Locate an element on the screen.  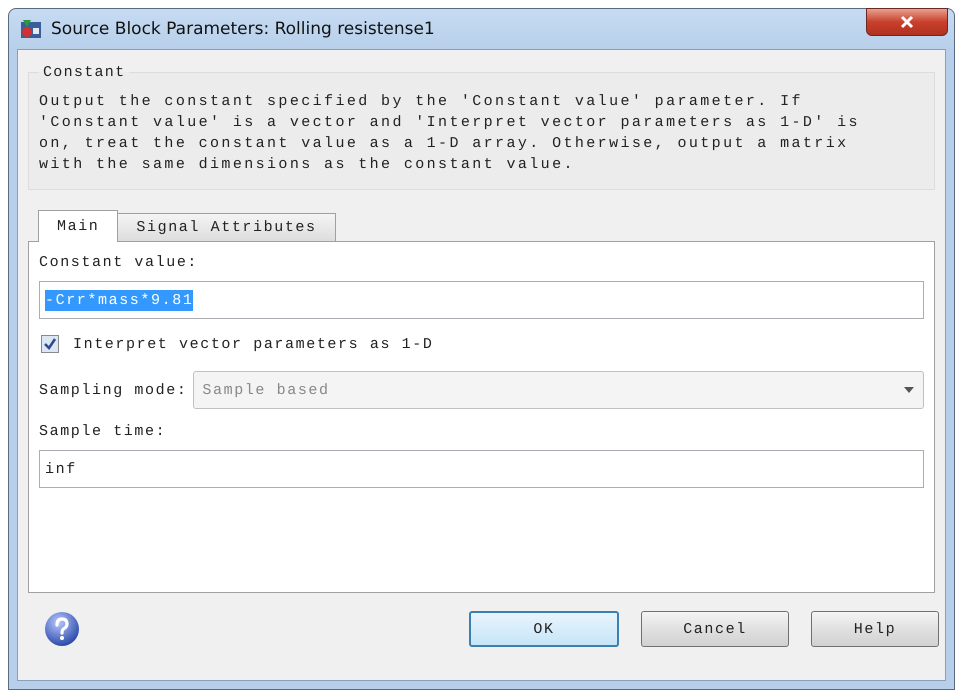
close-icon is located at coordinates (907, 22).